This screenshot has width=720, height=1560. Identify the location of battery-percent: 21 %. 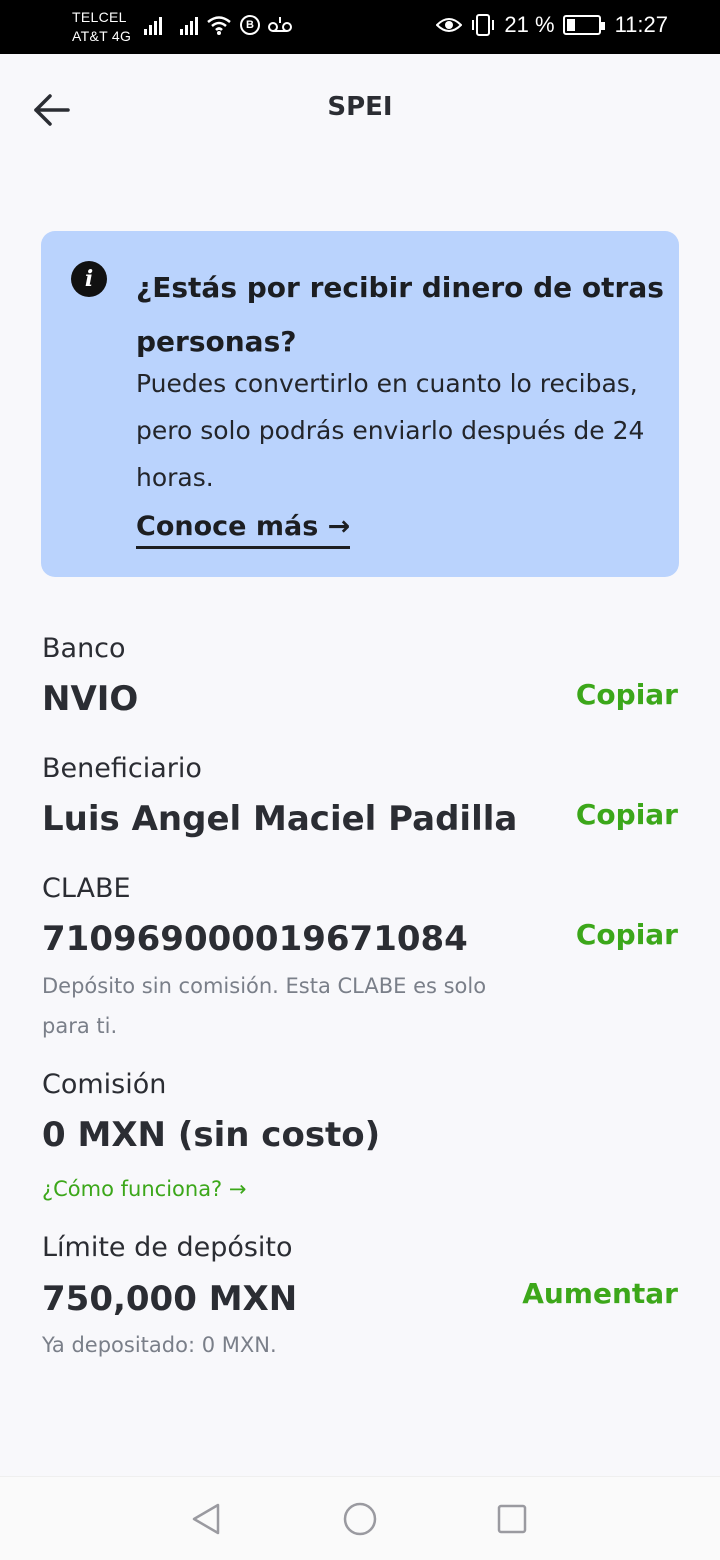
(529, 24).